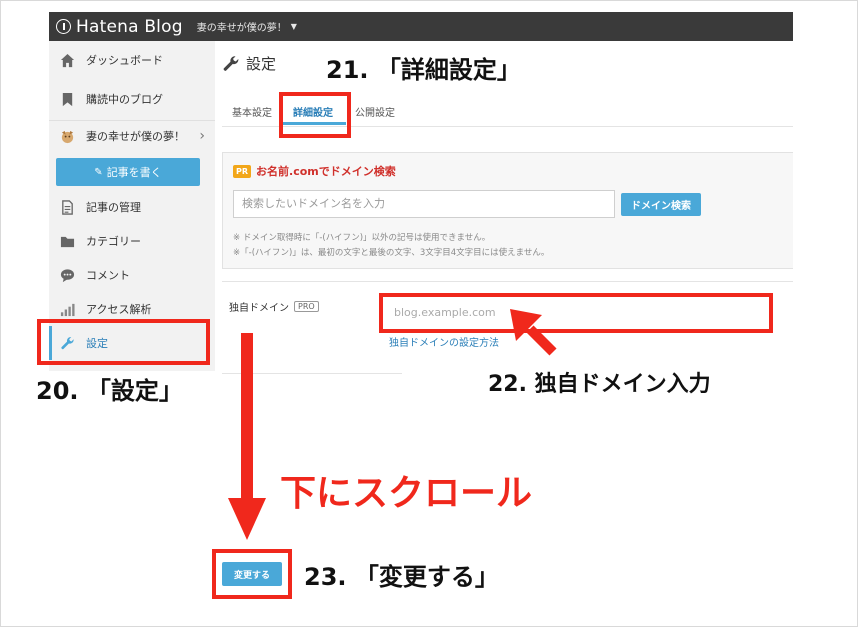  What do you see at coordinates (241, 28) in the screenshot?
I see `blog-switcher-label: 妻の幸せが僕の夢！` at bounding box center [241, 28].